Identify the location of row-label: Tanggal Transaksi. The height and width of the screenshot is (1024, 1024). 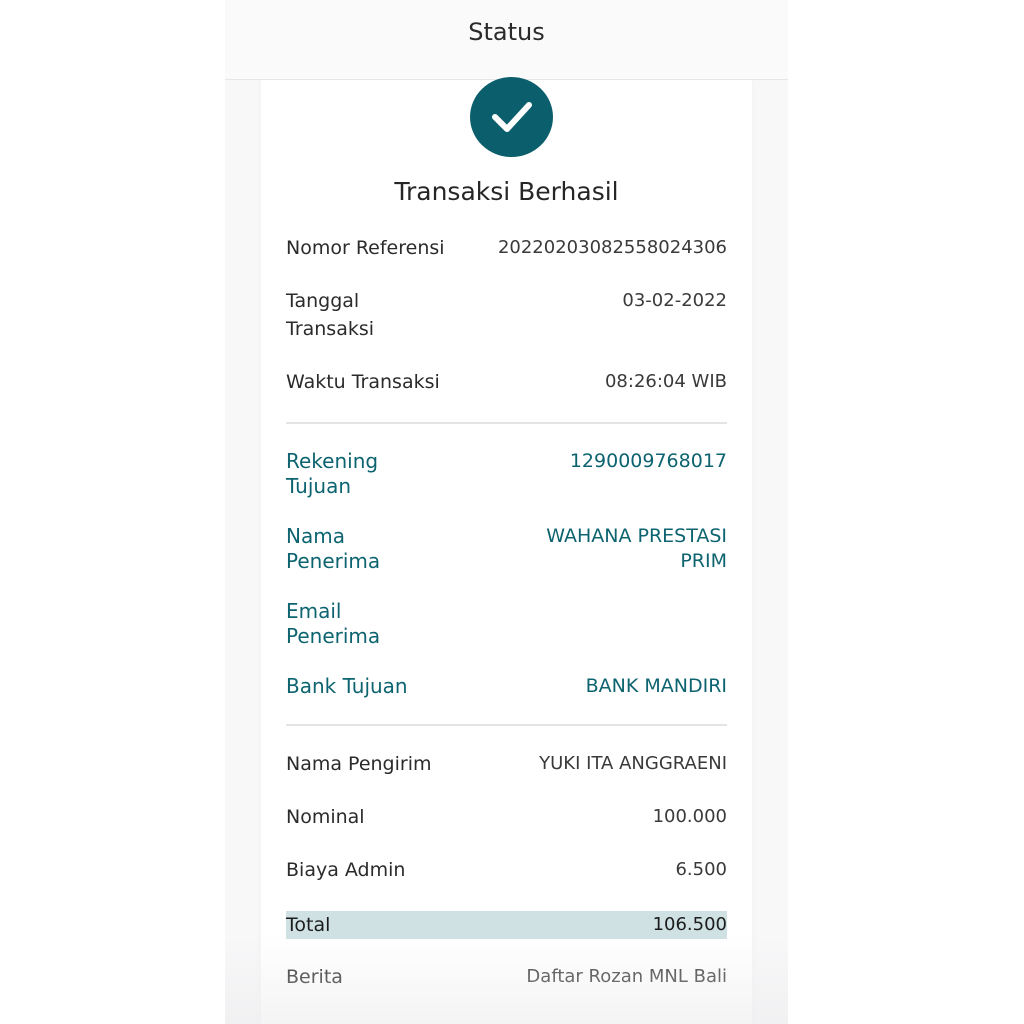
(330, 315).